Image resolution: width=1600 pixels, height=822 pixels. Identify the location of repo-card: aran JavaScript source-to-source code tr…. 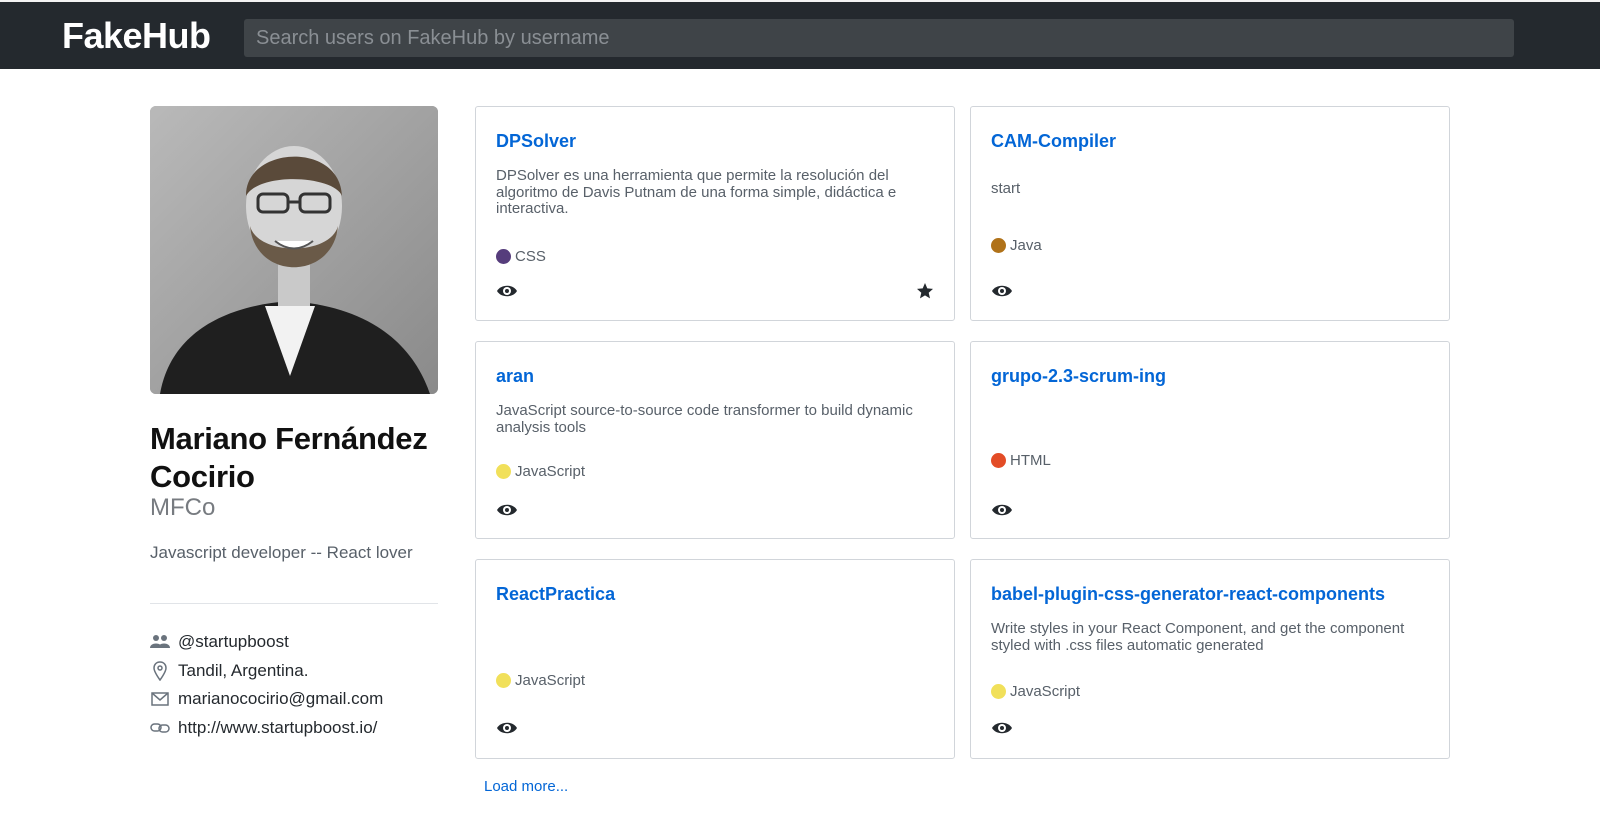
(715, 440).